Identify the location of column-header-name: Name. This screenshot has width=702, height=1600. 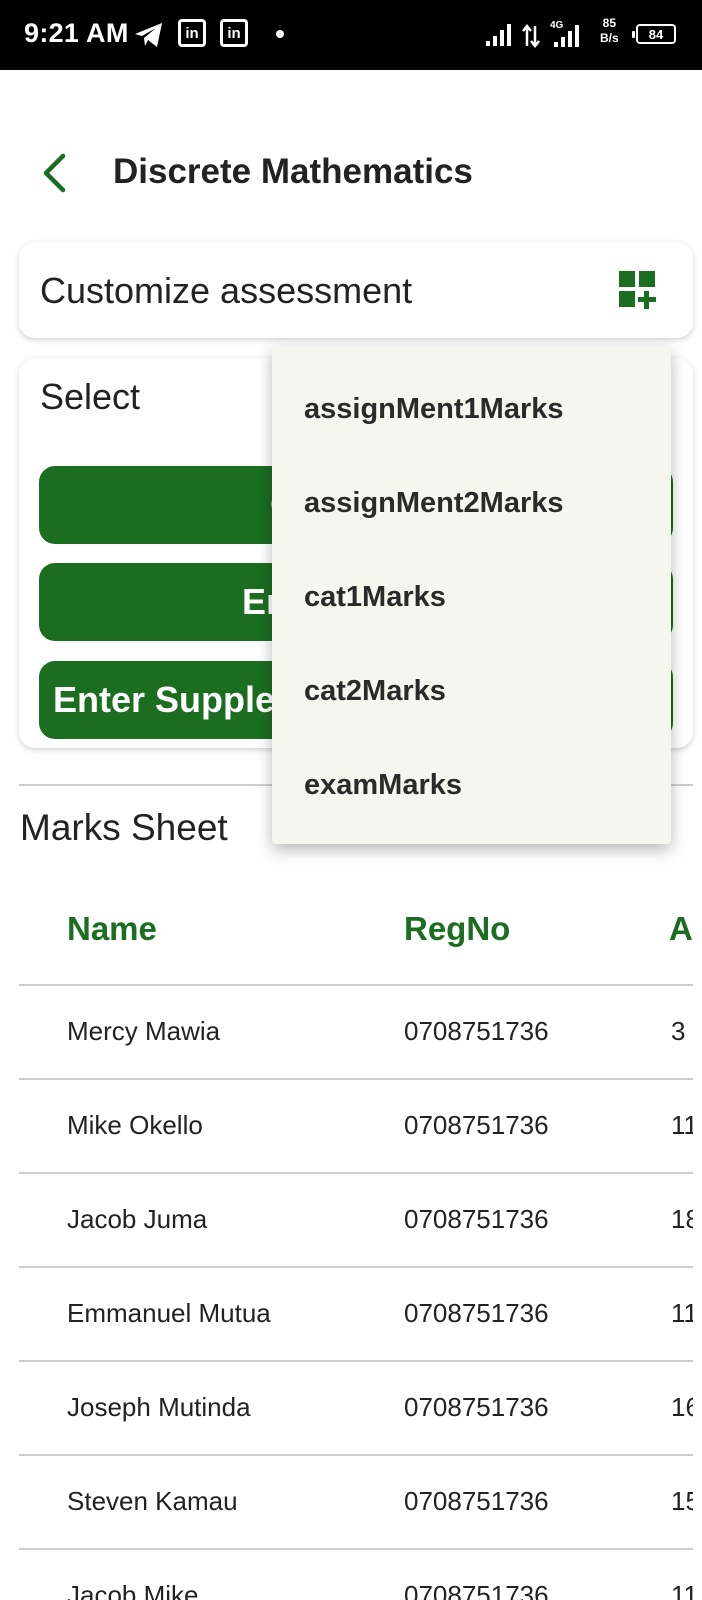
(112, 929).